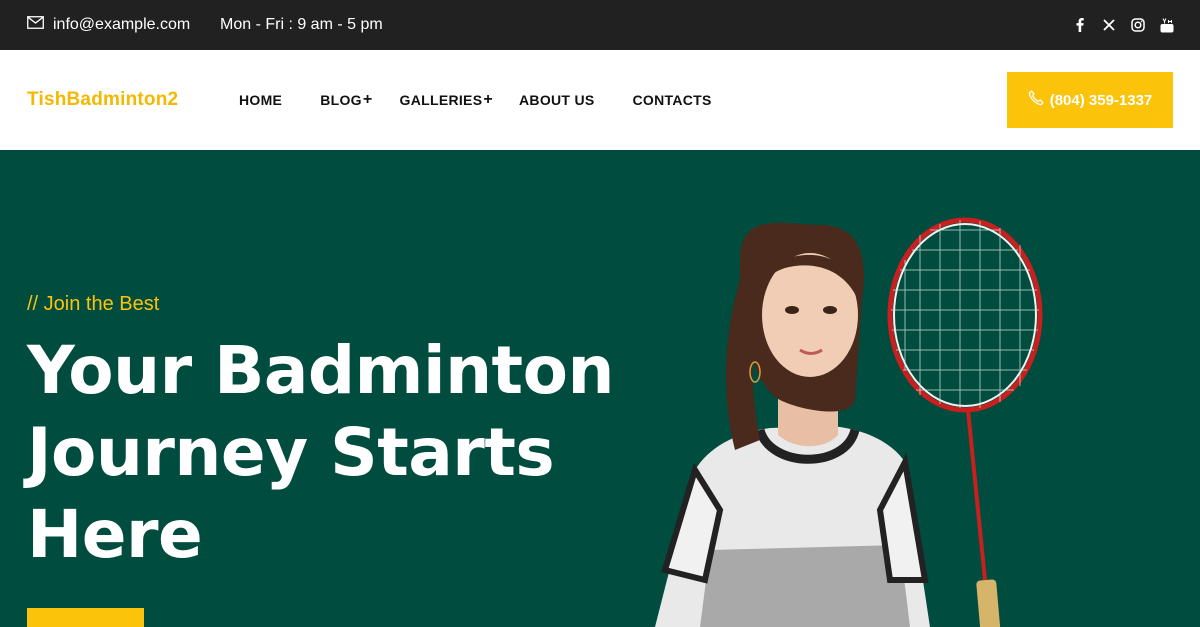 This screenshot has height=627, width=1200. I want to click on nav-about-label: ABOUT US, so click(557, 100).